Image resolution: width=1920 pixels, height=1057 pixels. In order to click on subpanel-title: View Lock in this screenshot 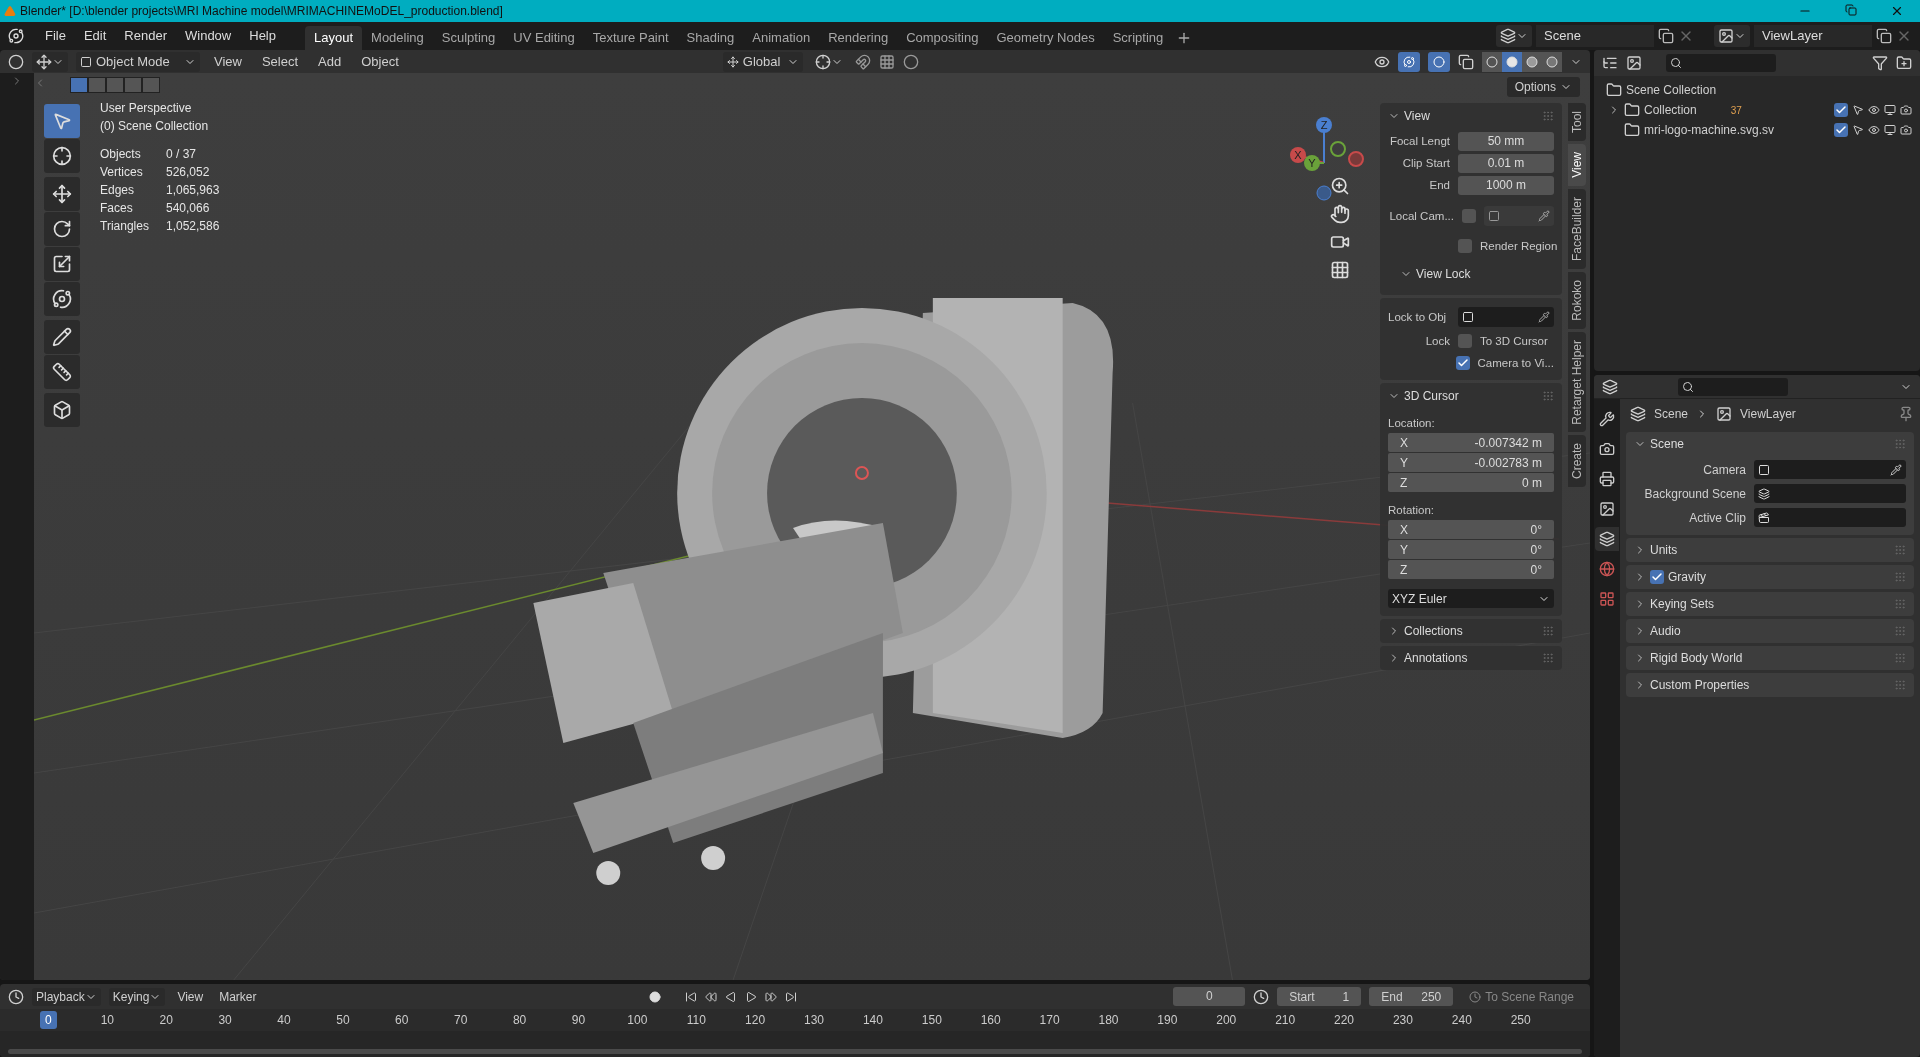, I will do `click(1443, 274)`.